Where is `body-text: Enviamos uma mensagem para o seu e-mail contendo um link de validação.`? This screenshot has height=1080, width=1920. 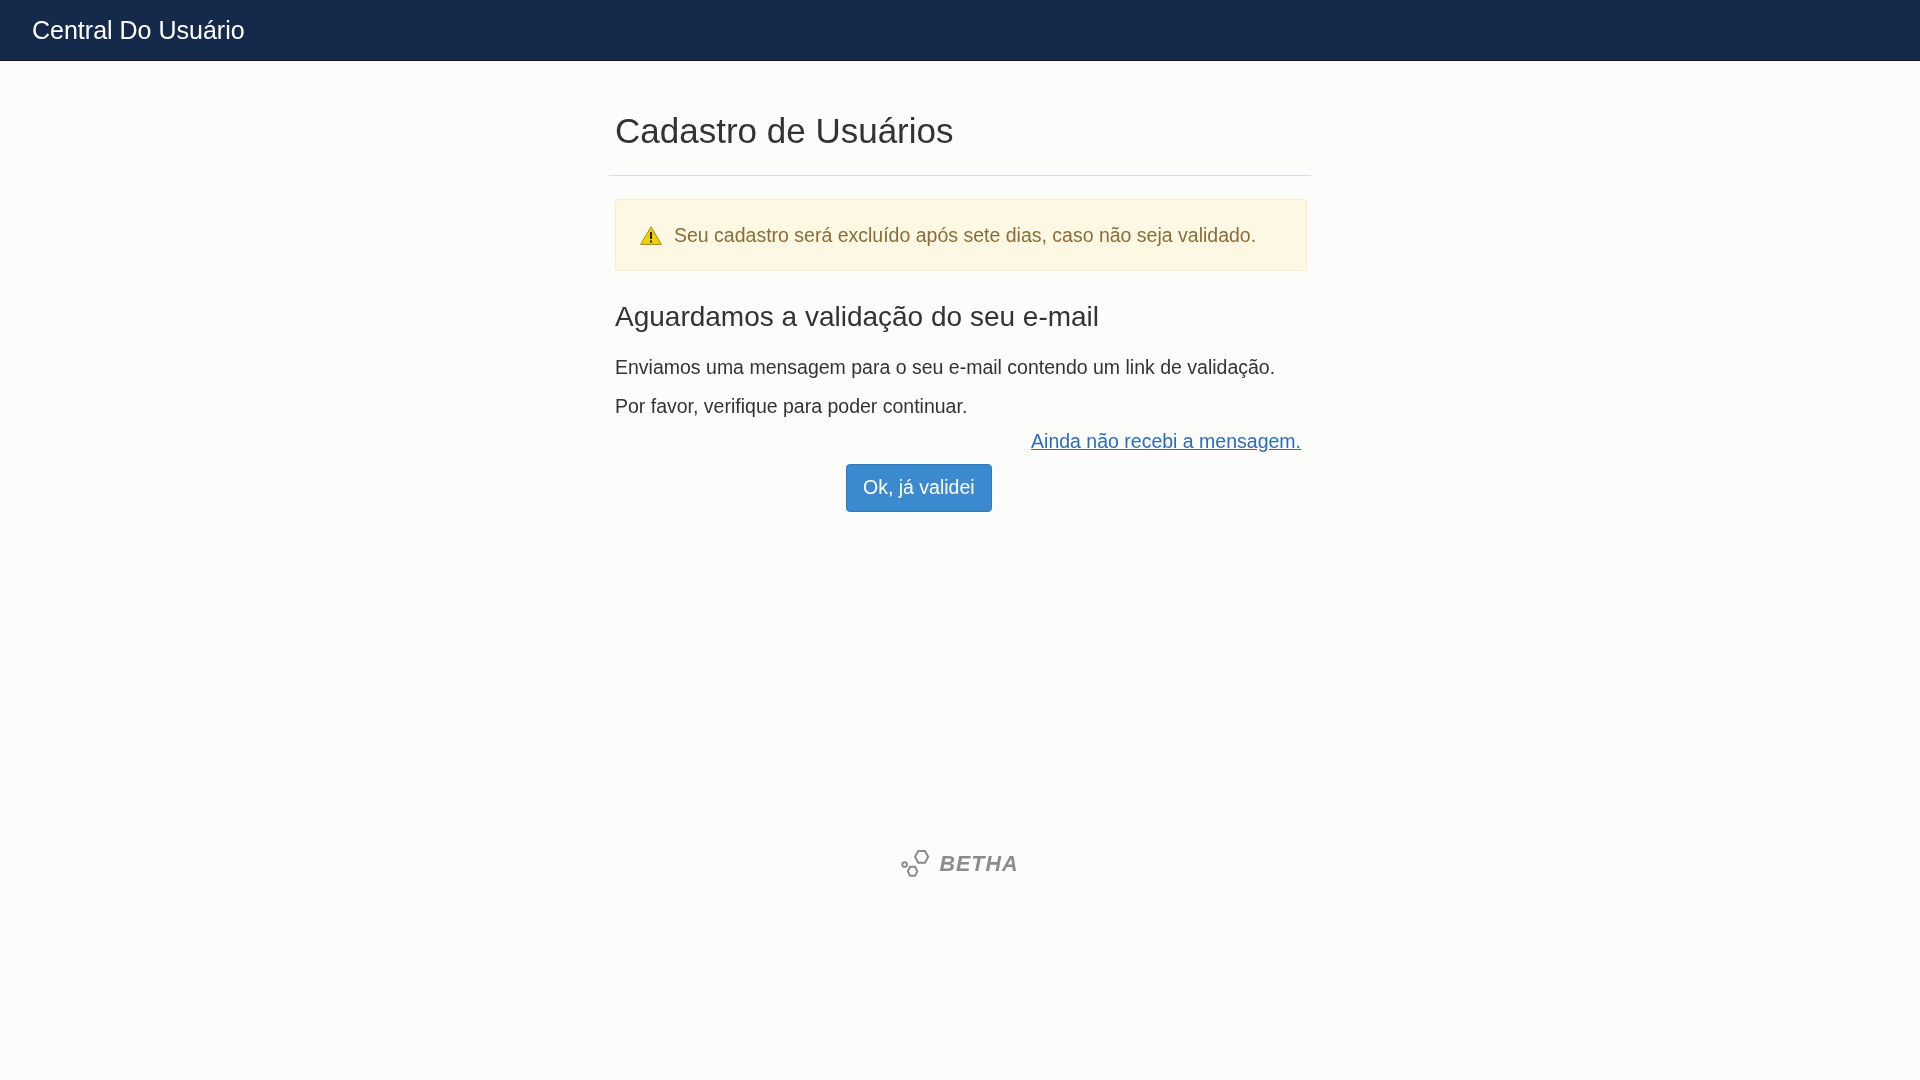
body-text: Enviamos uma mensagem para o seu e-mail contendo um link de validação. is located at coordinates (945, 367).